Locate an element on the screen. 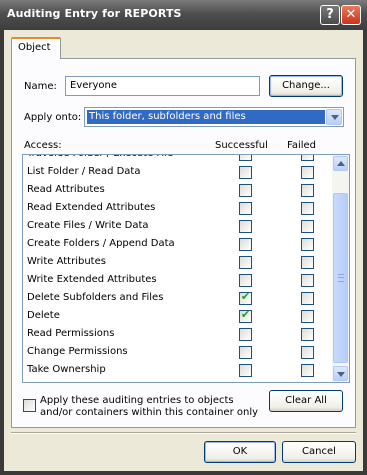 The width and height of the screenshot is (367, 475). apply-children-line1: Apply these auditing entries to objects is located at coordinates (137, 400).